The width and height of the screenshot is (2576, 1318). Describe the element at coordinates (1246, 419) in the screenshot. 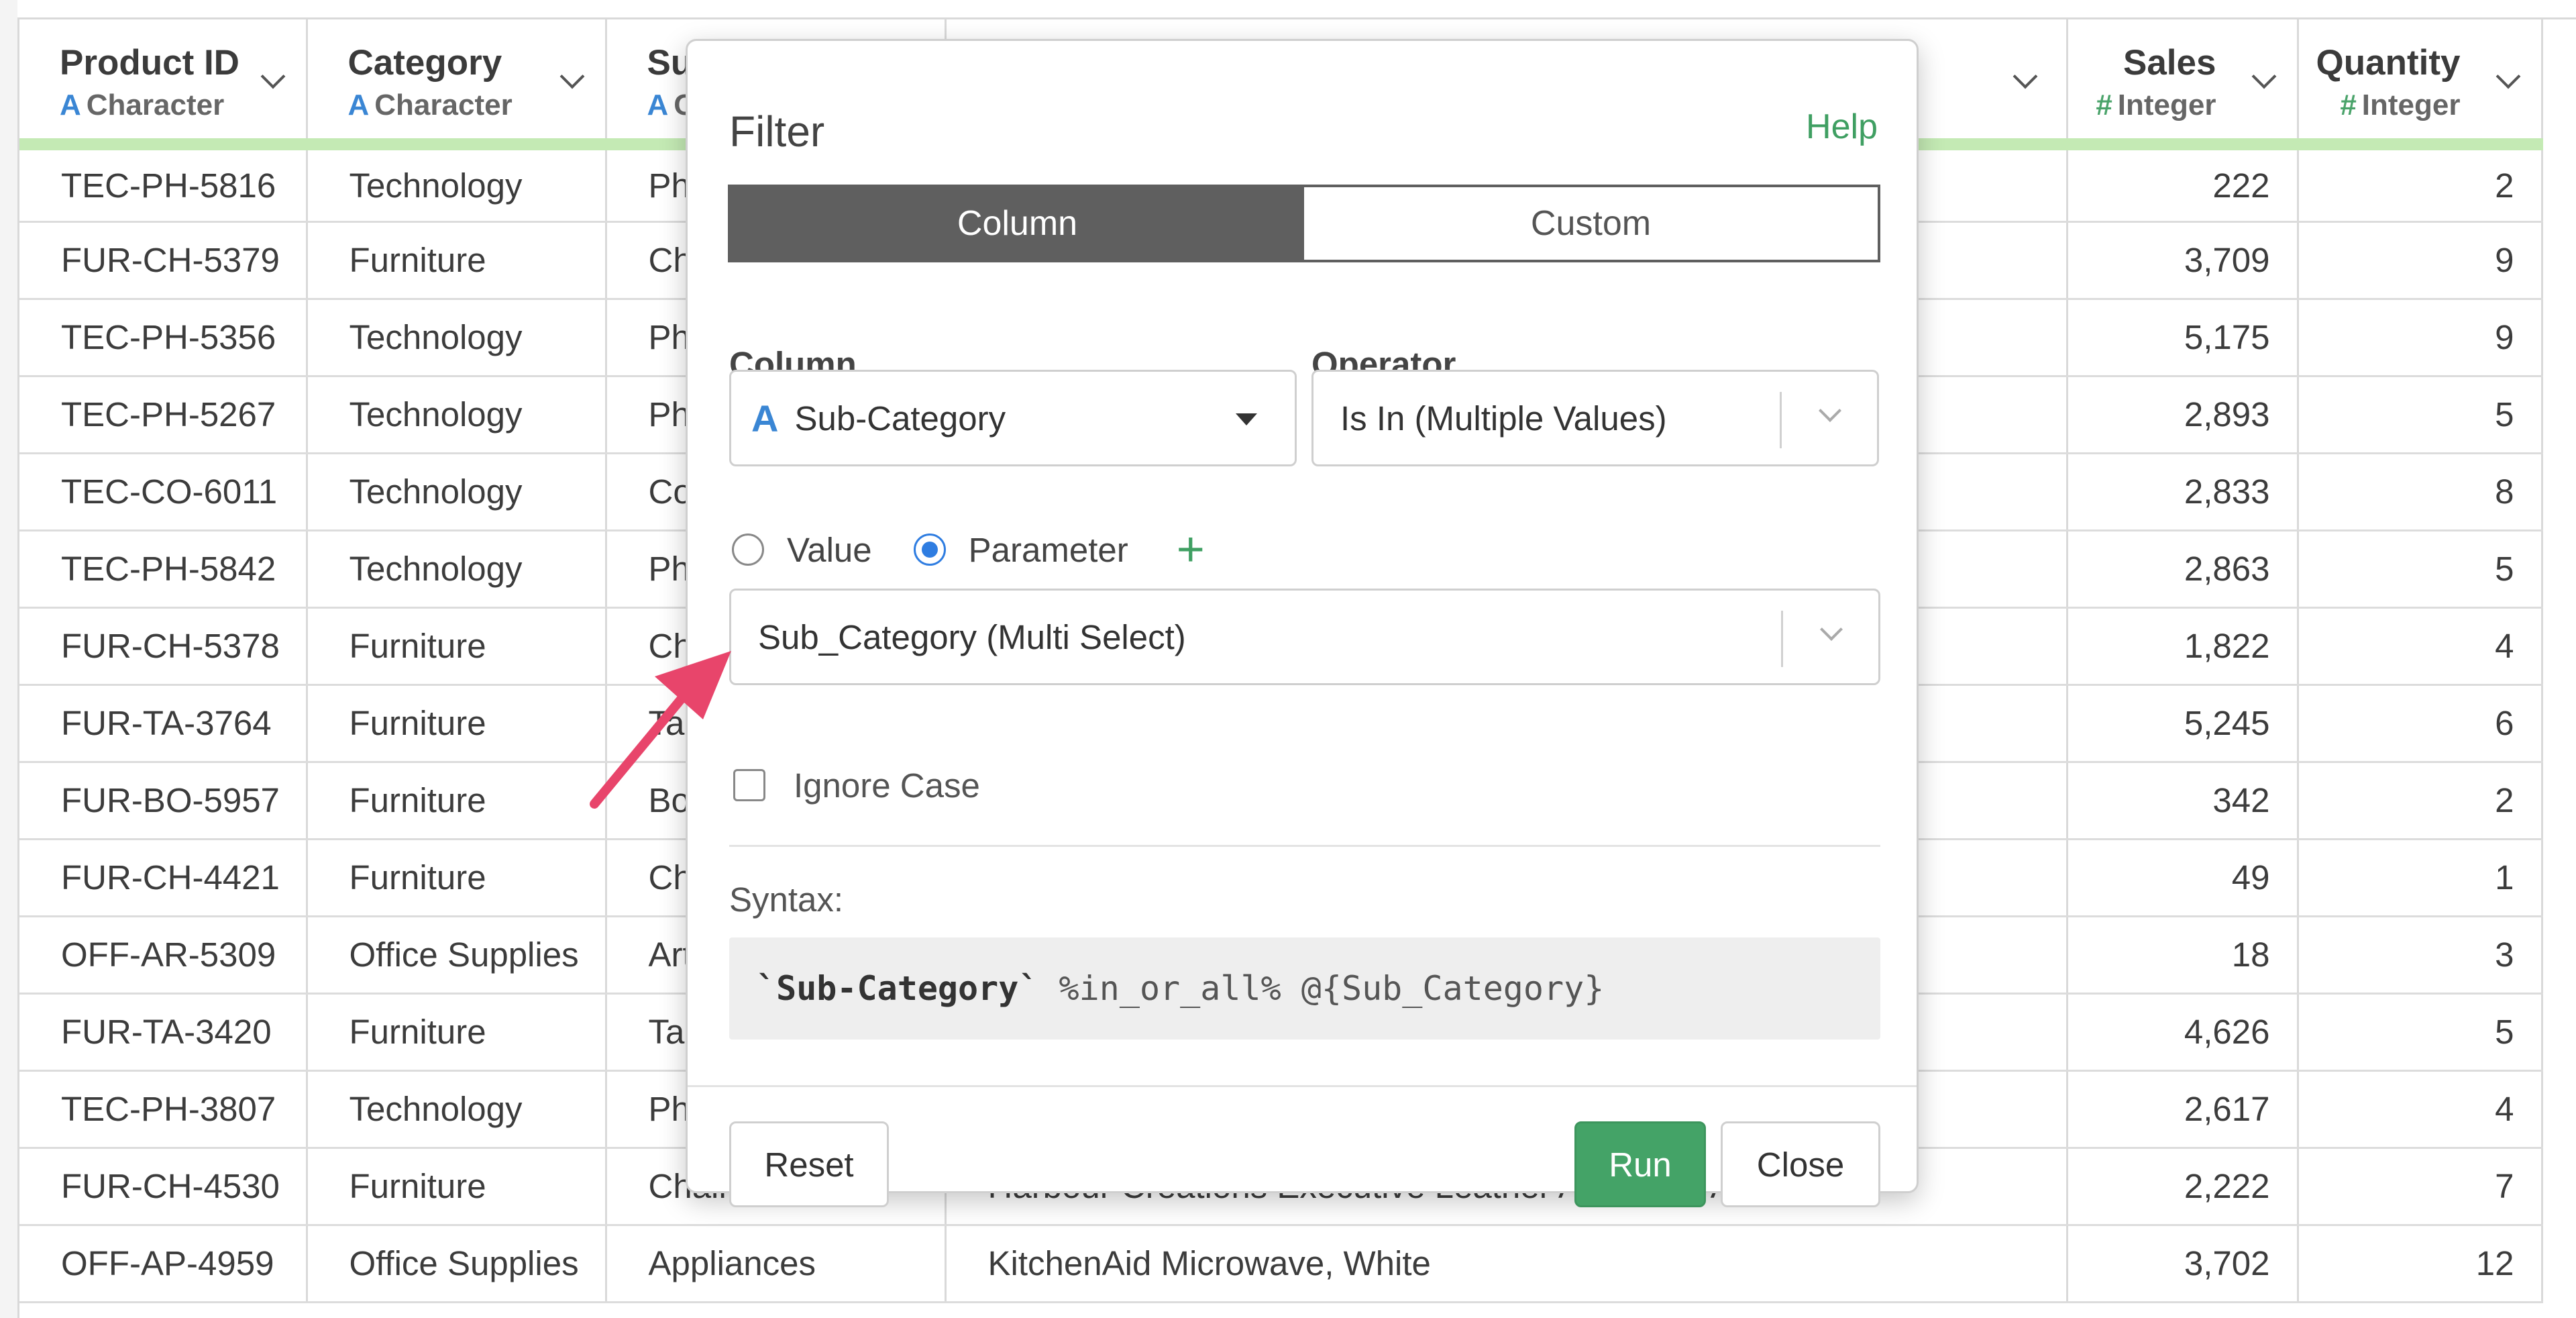

I see `caret-down-icon` at that location.